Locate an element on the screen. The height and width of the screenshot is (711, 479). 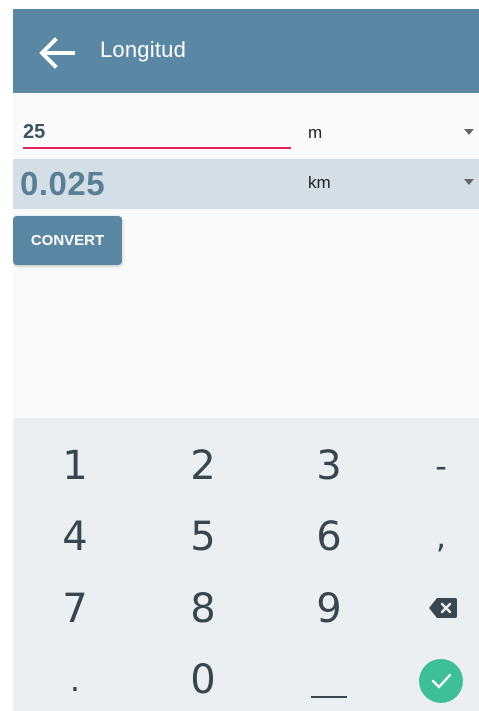
backspace-icon is located at coordinates (443, 608).